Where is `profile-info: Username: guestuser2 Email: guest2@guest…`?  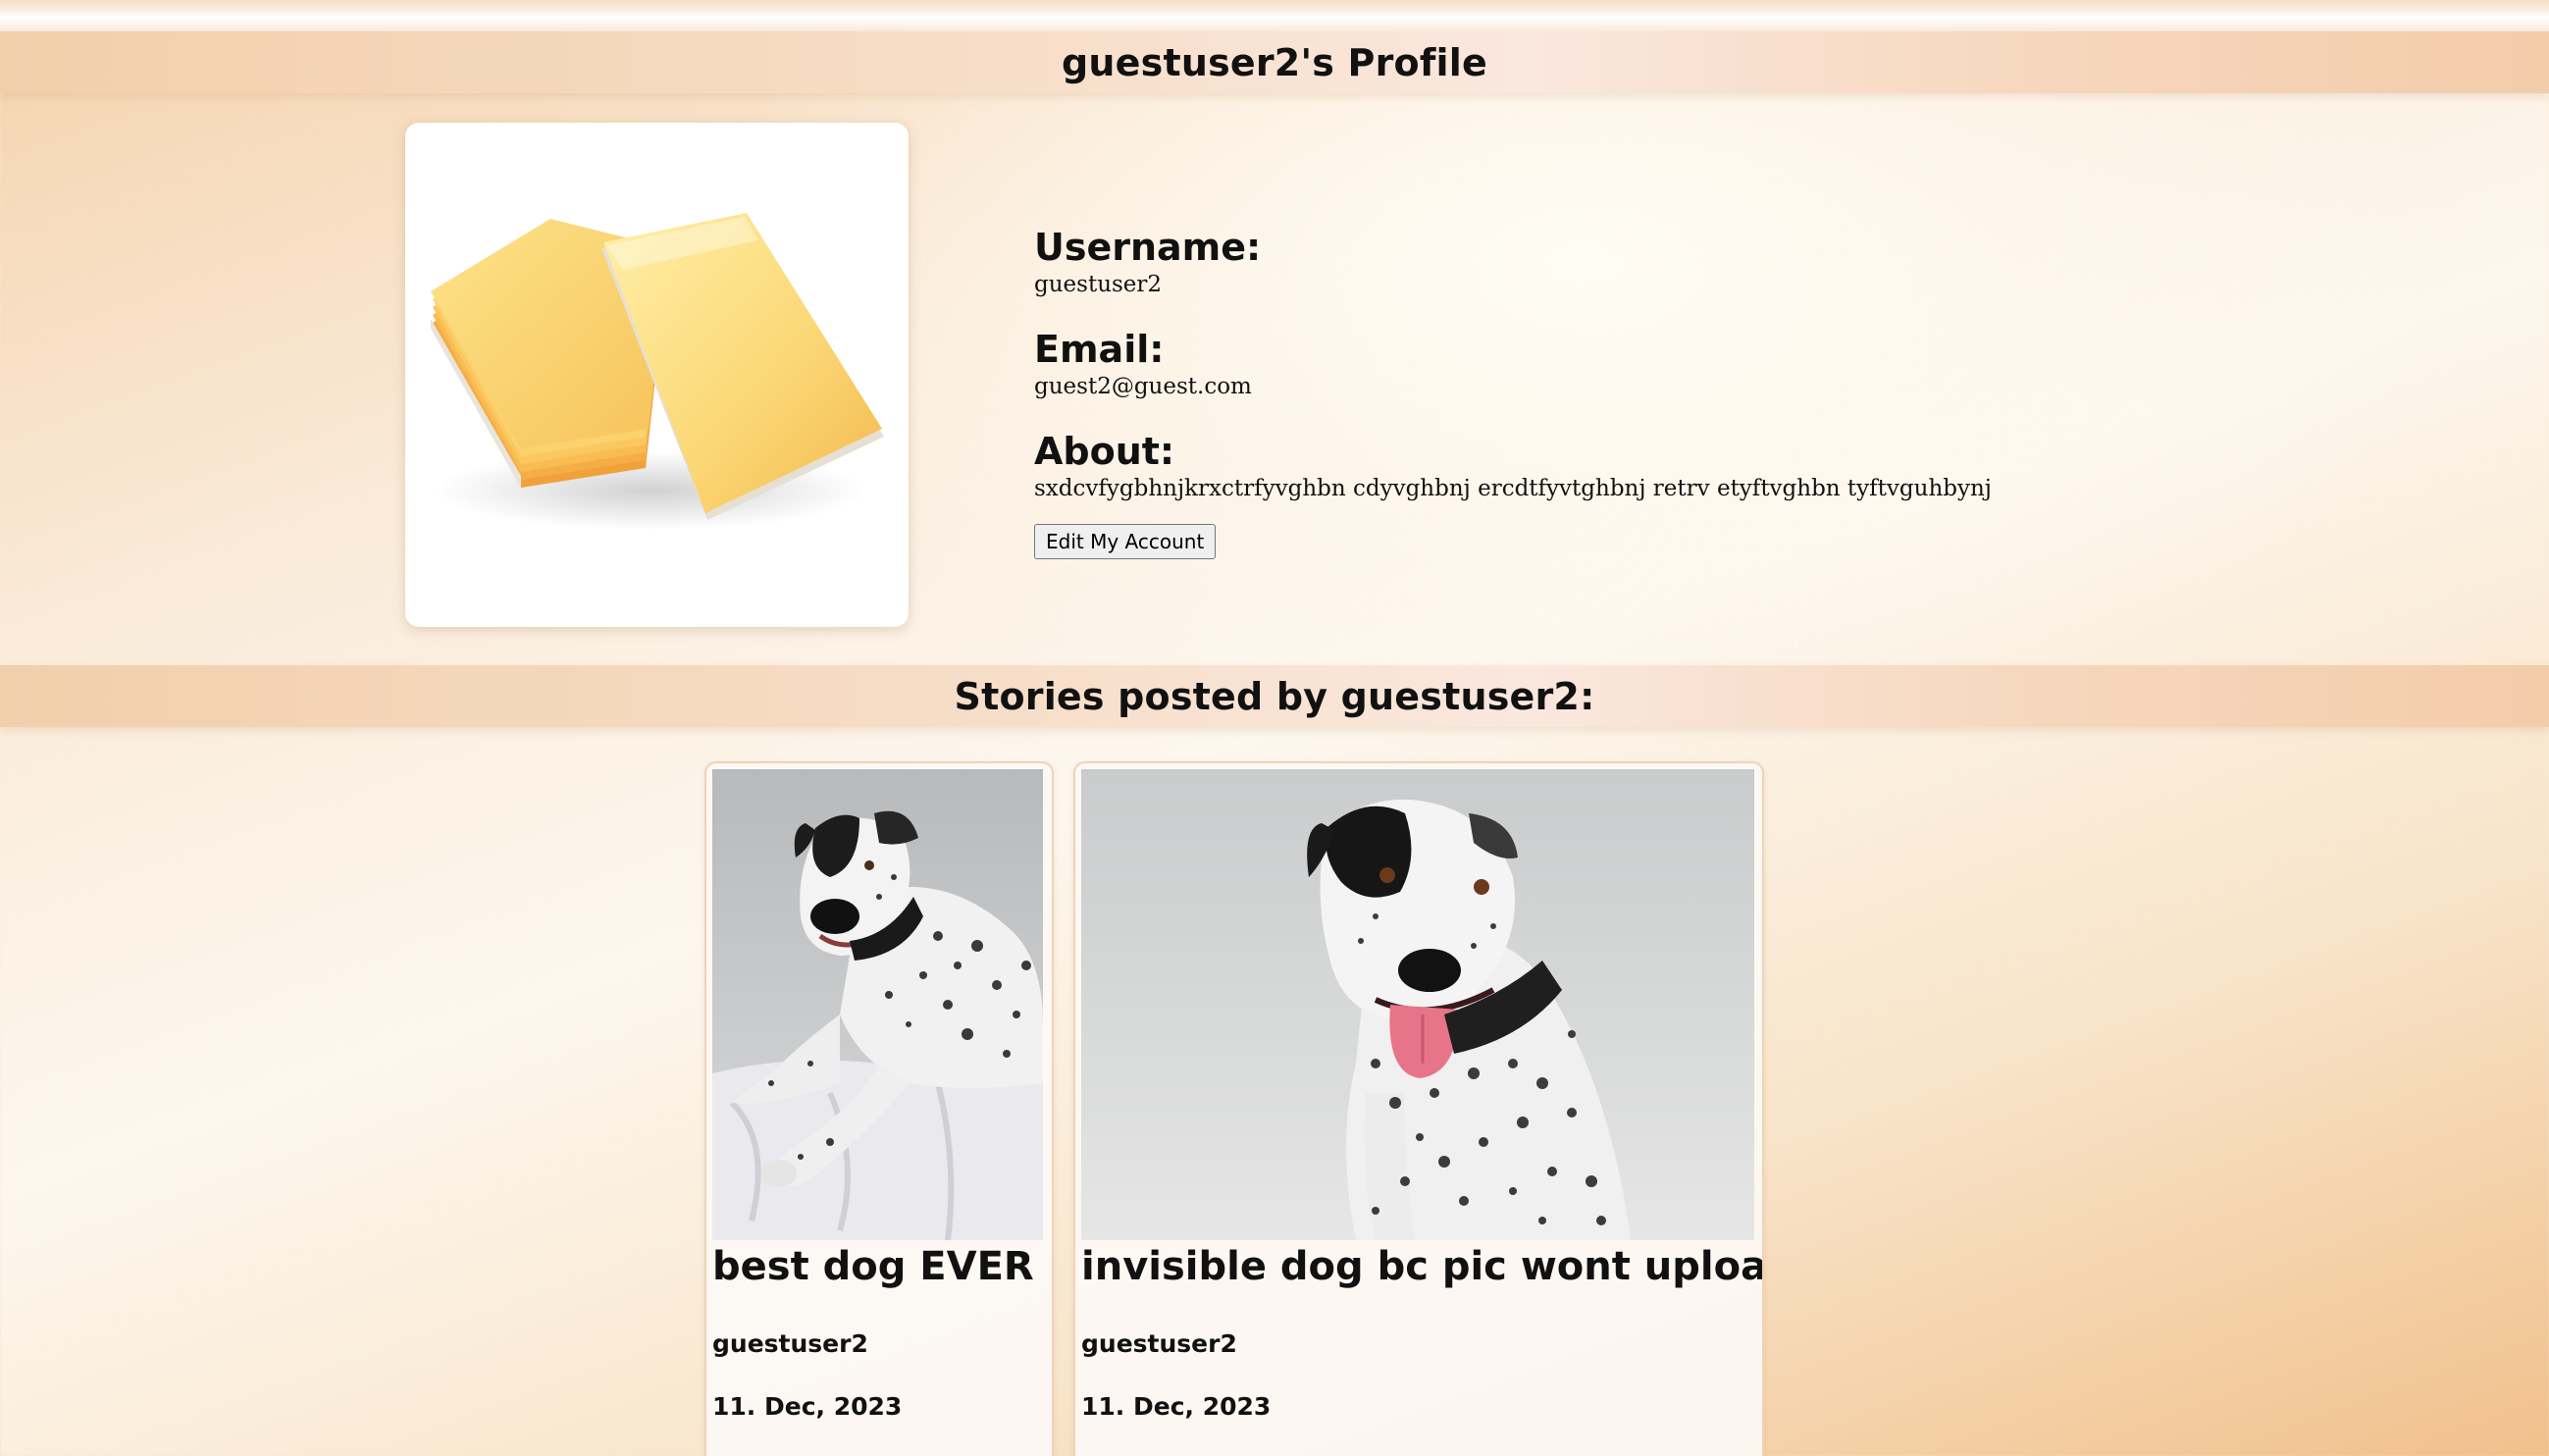 profile-info: Username: guestuser2 Email: guest2@guest… is located at coordinates (1672, 391).